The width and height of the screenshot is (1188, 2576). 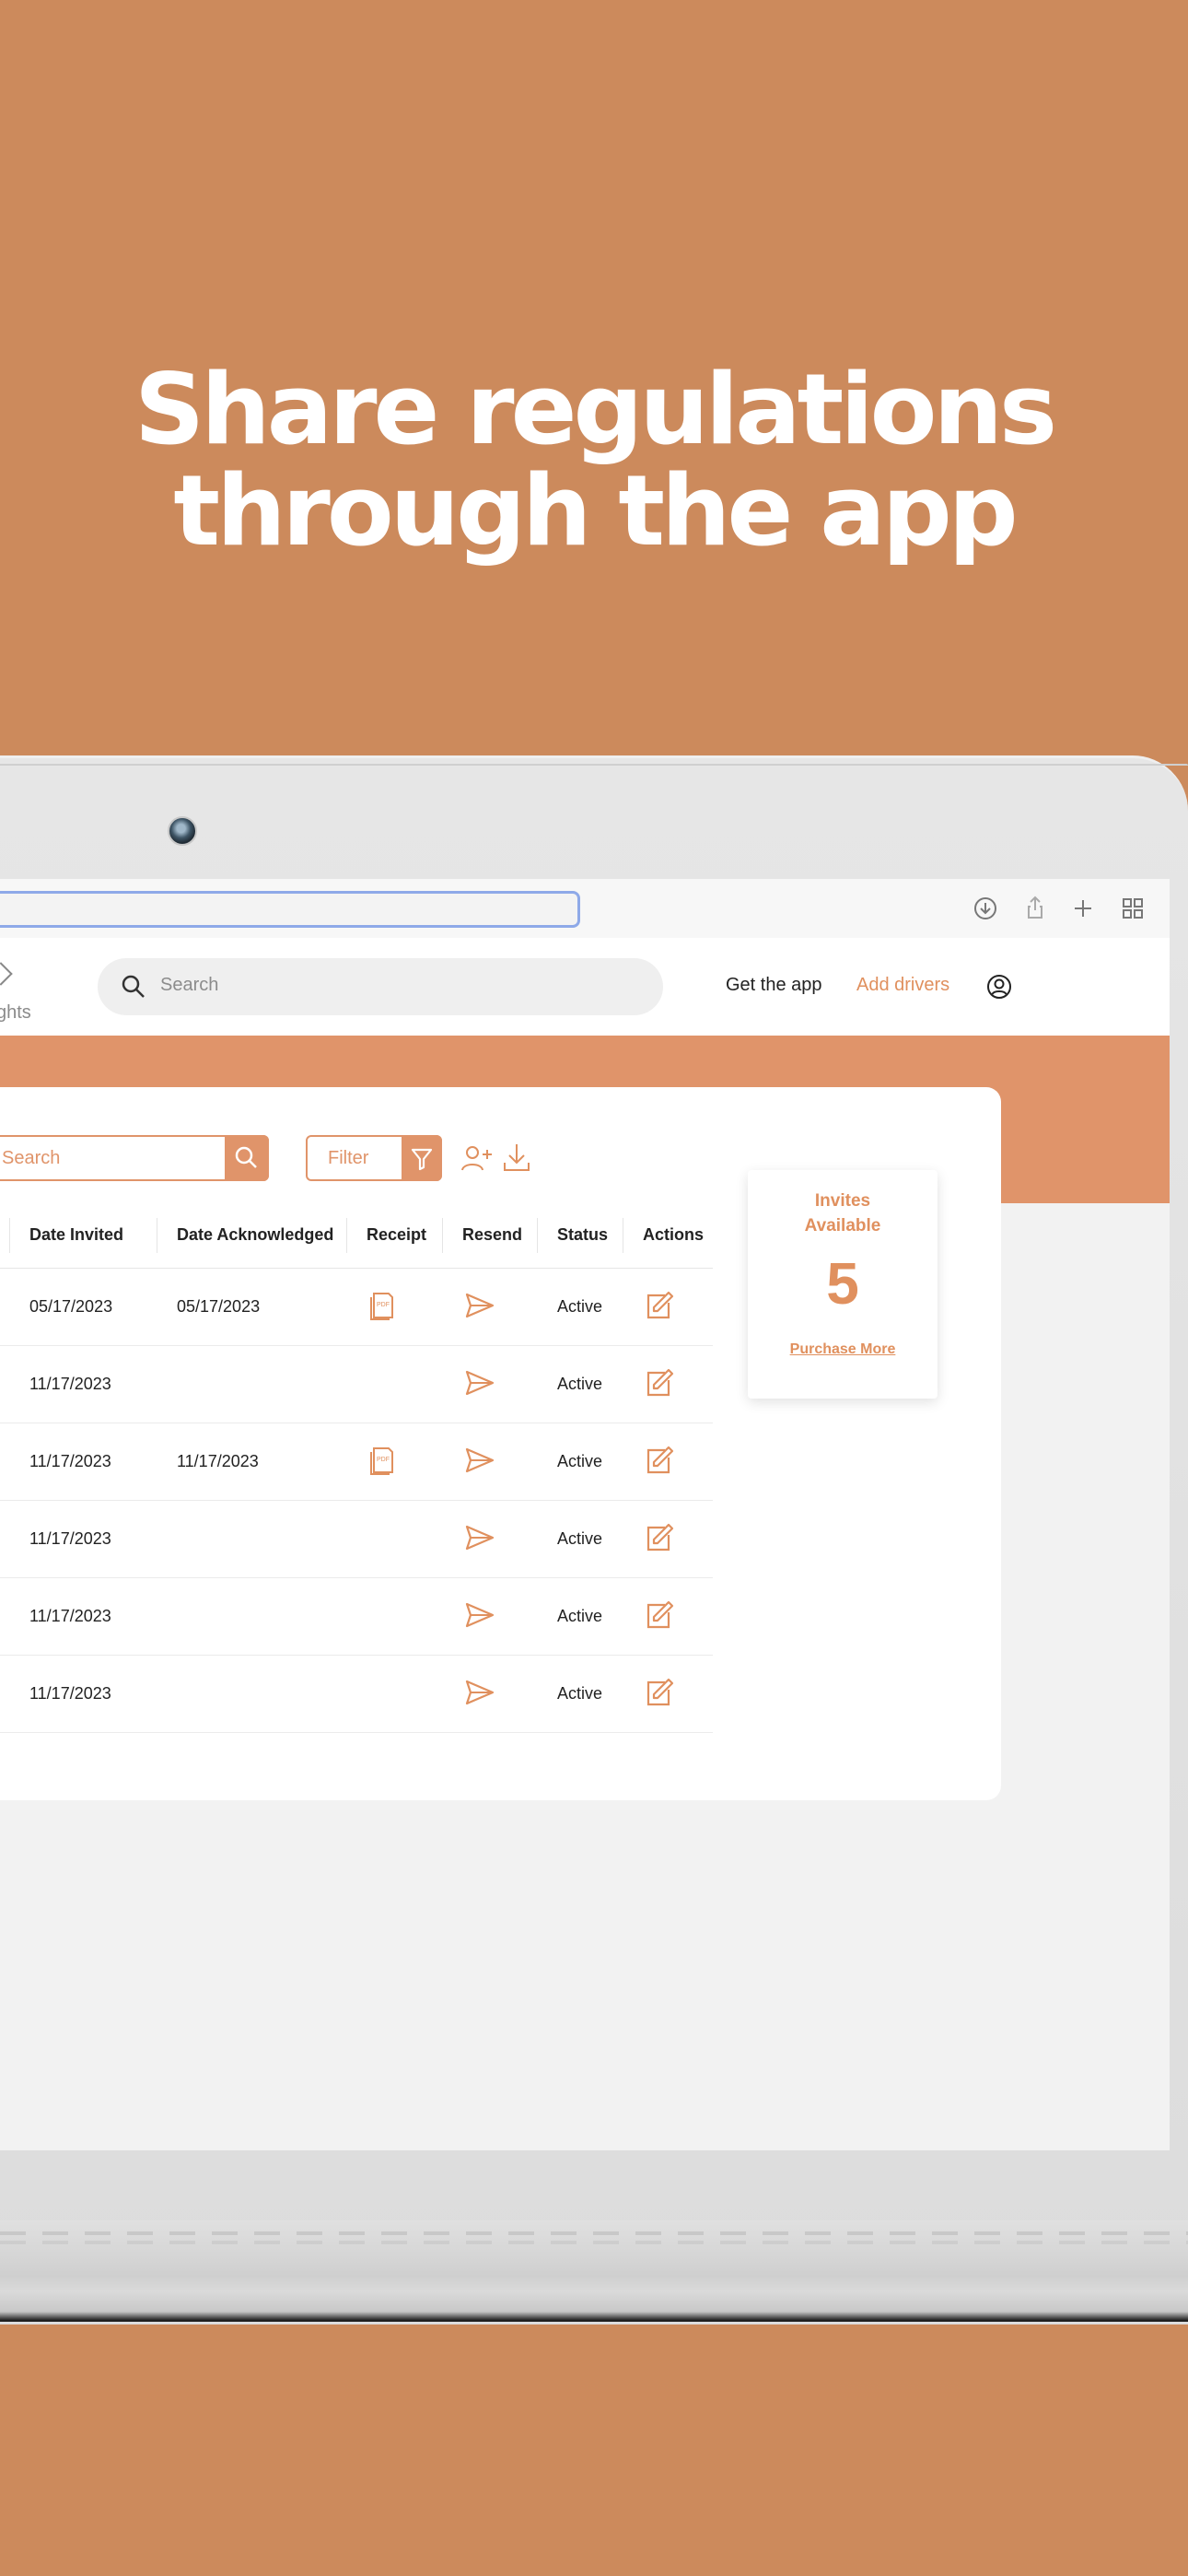 What do you see at coordinates (71, 1306) in the screenshot?
I see `row-date-invited: 05/17/2023` at bounding box center [71, 1306].